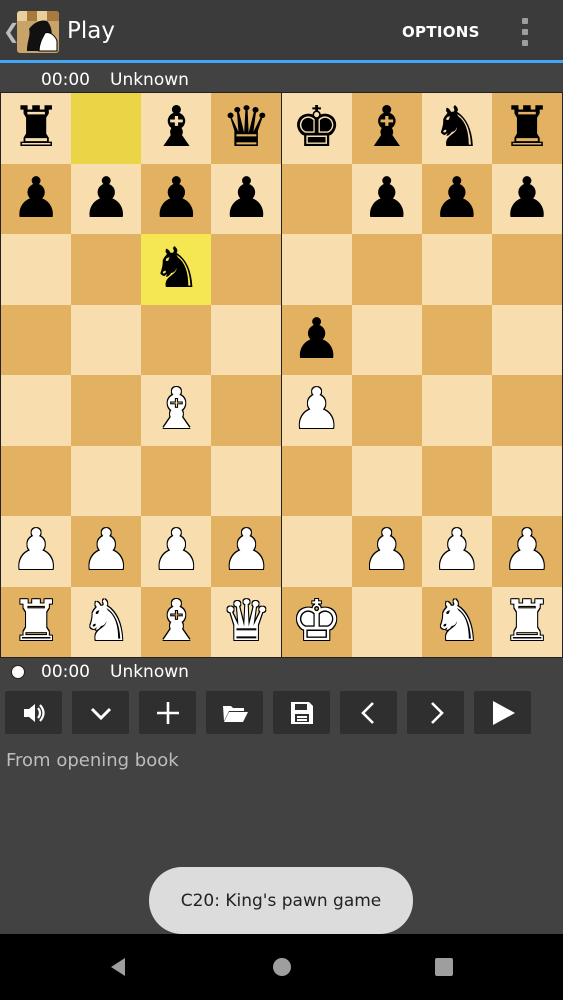 The width and height of the screenshot is (563, 1000). Describe the element at coordinates (526, 269) in the screenshot. I see `square-h6` at that location.